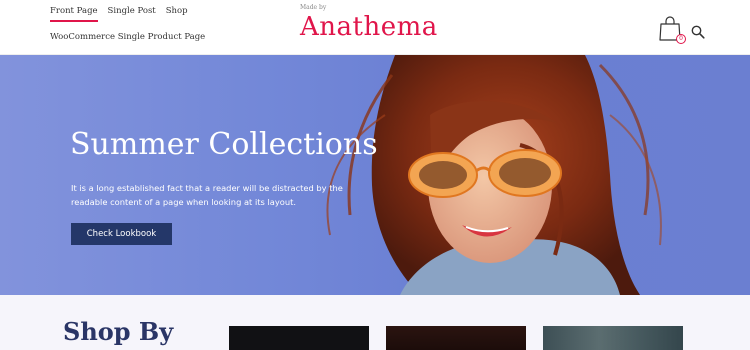 The height and width of the screenshot is (350, 750). I want to click on nav-item-front-page: Front Page, so click(74, 14).